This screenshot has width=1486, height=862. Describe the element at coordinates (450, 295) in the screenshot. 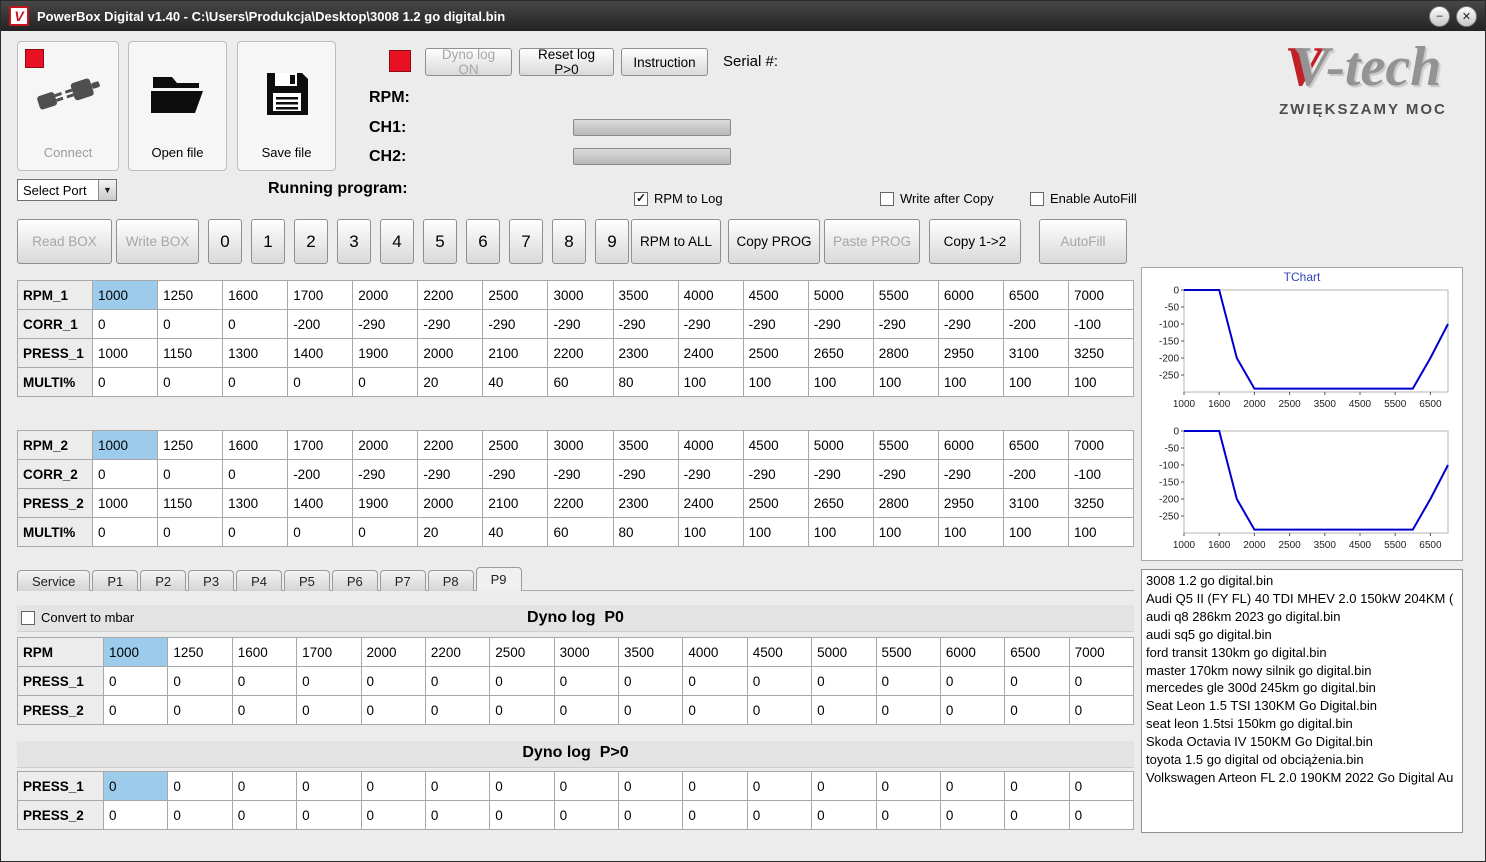

I see `value-cell: 2200` at that location.